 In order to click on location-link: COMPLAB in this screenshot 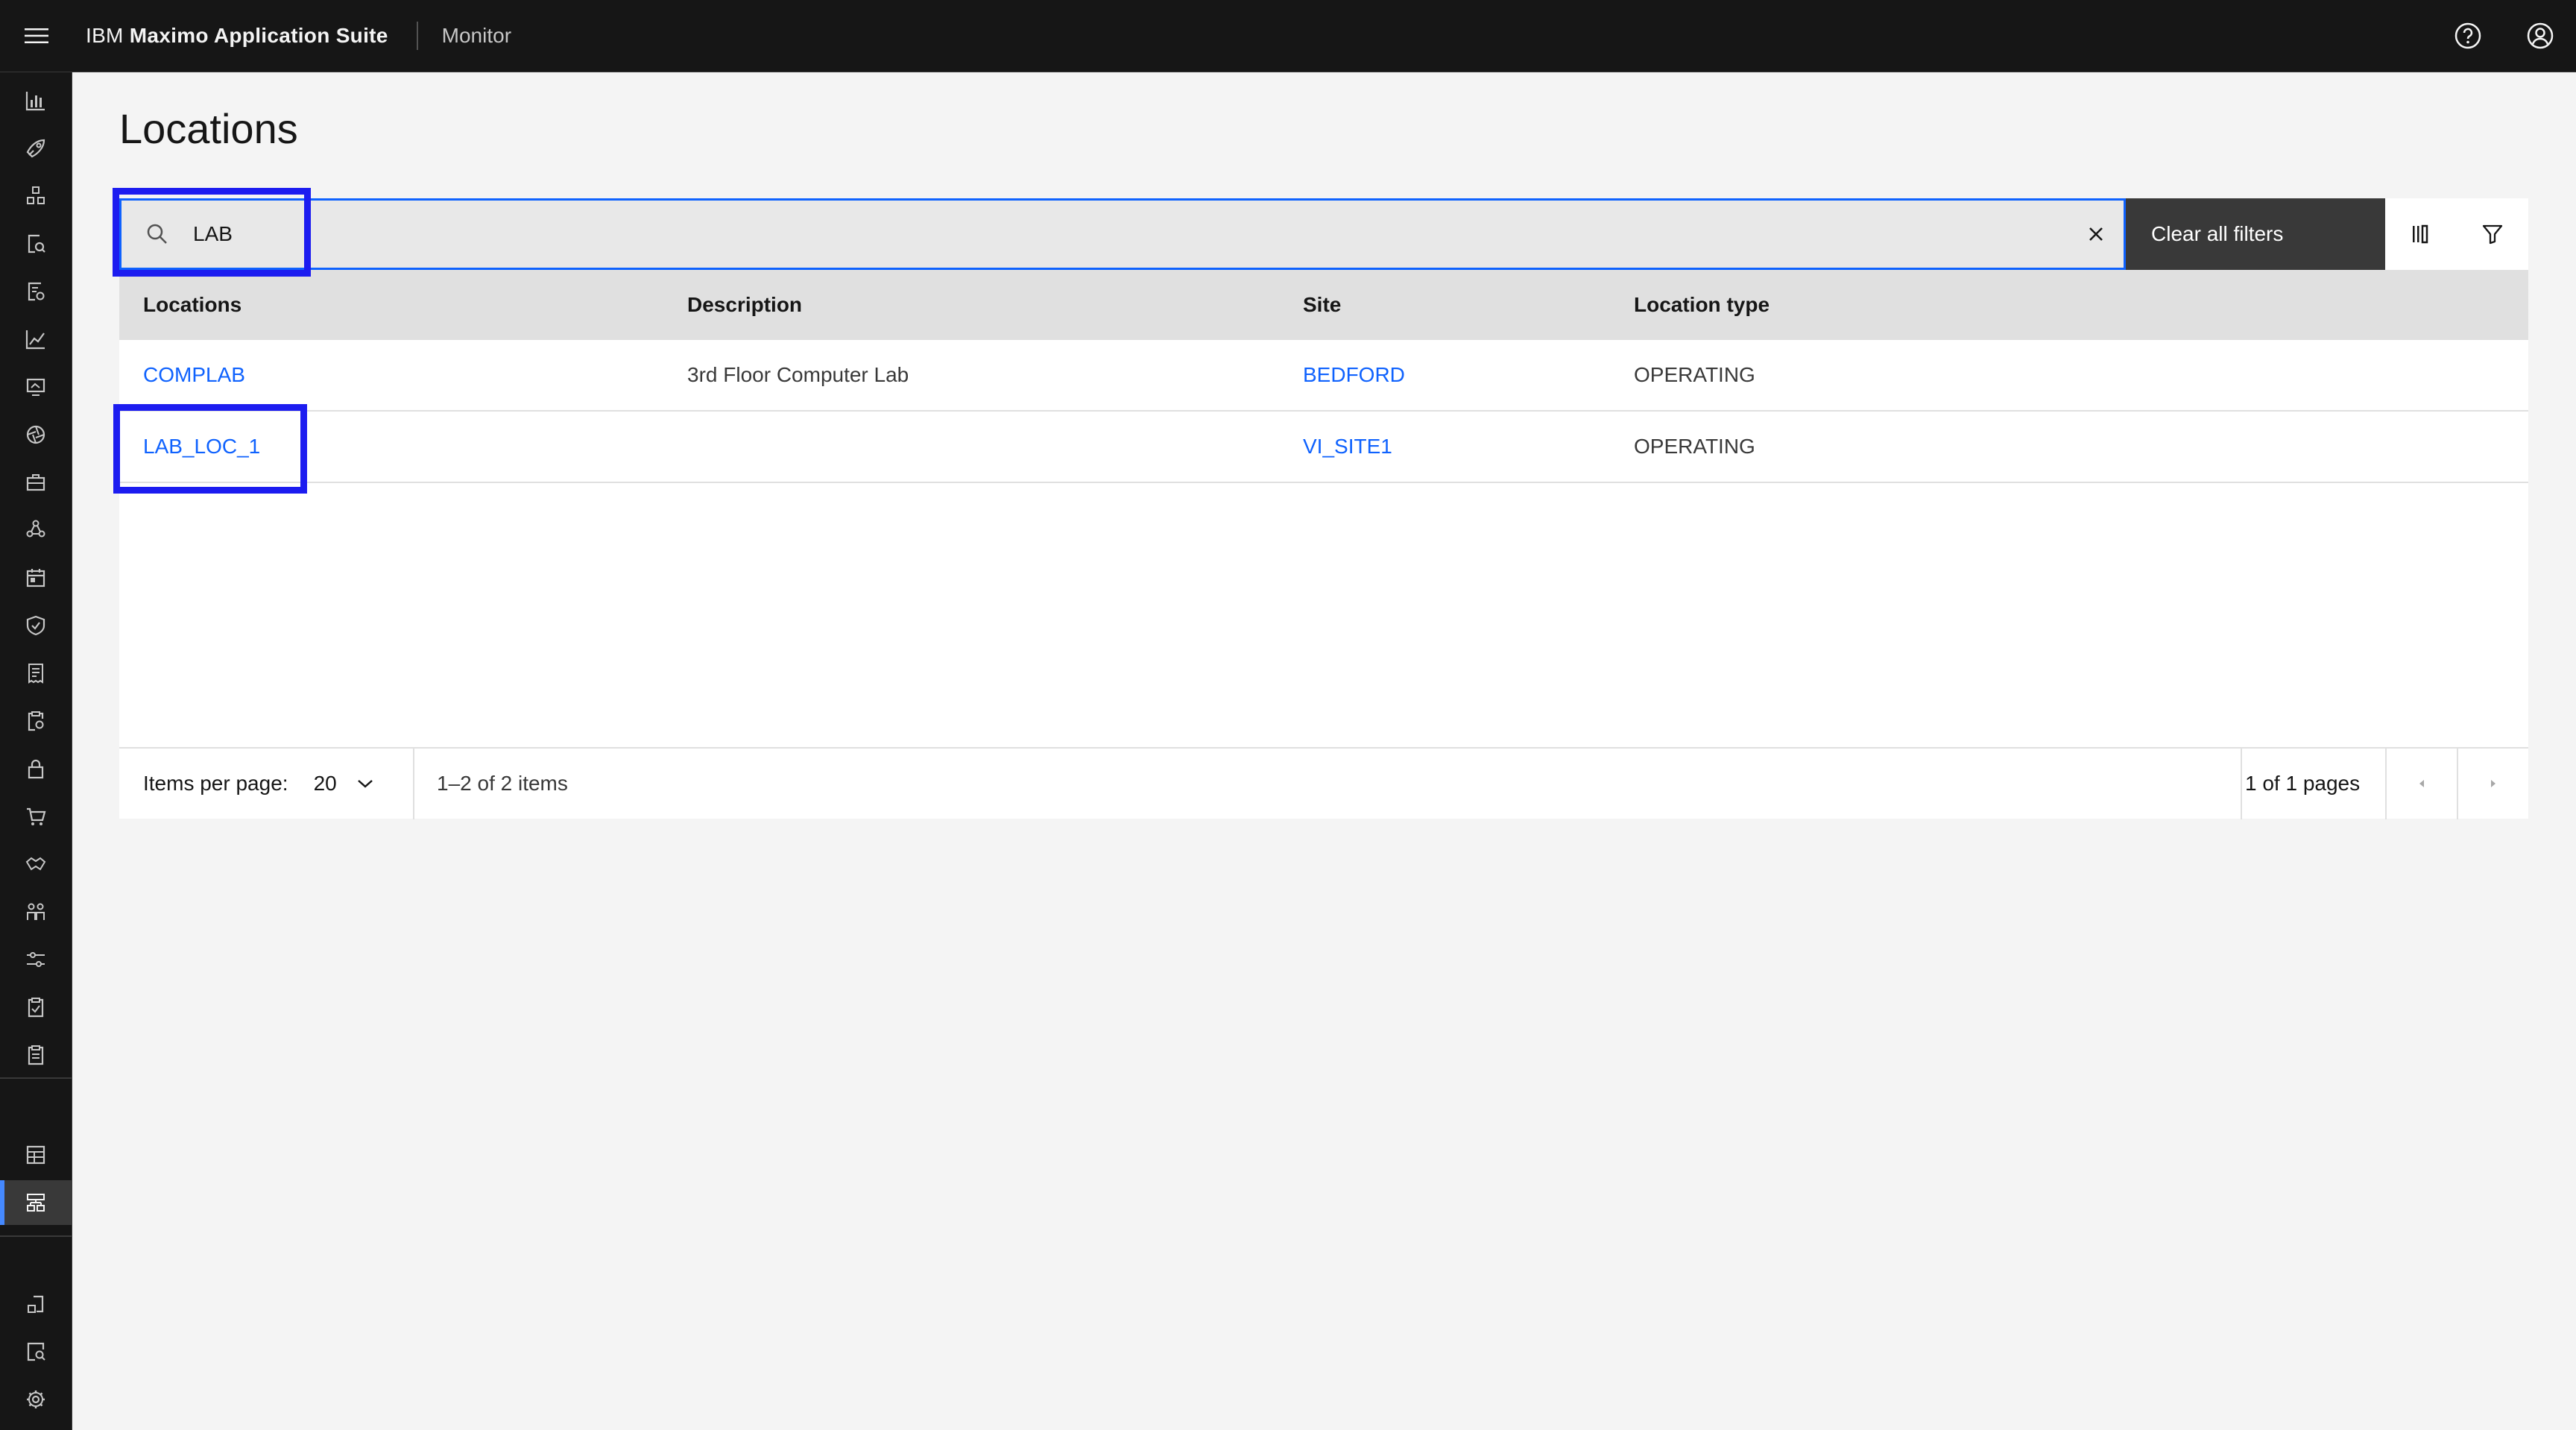, I will do `click(194, 375)`.